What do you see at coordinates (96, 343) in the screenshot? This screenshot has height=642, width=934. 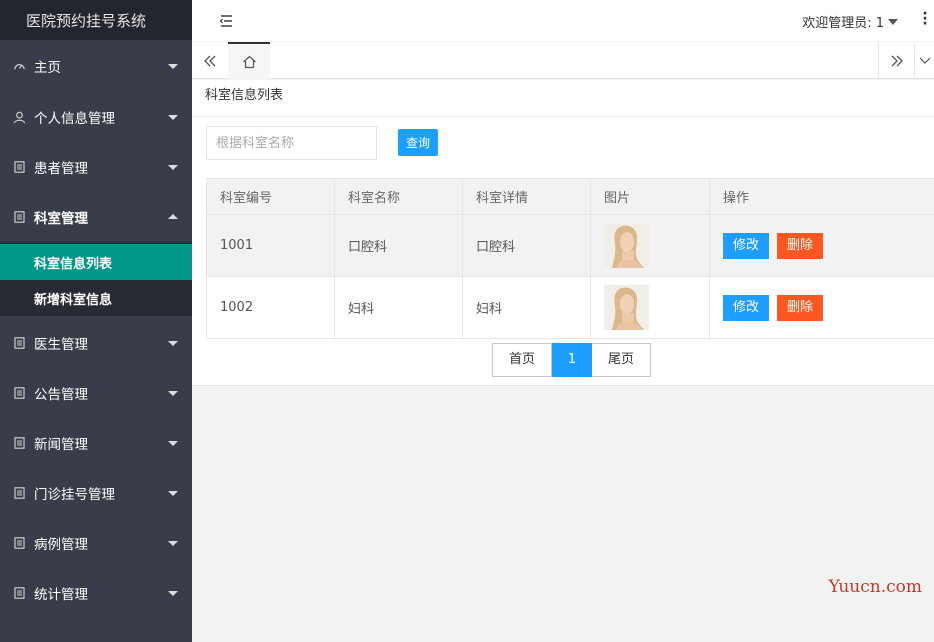 I see `sidebar-item-doctors: 医生管理` at bounding box center [96, 343].